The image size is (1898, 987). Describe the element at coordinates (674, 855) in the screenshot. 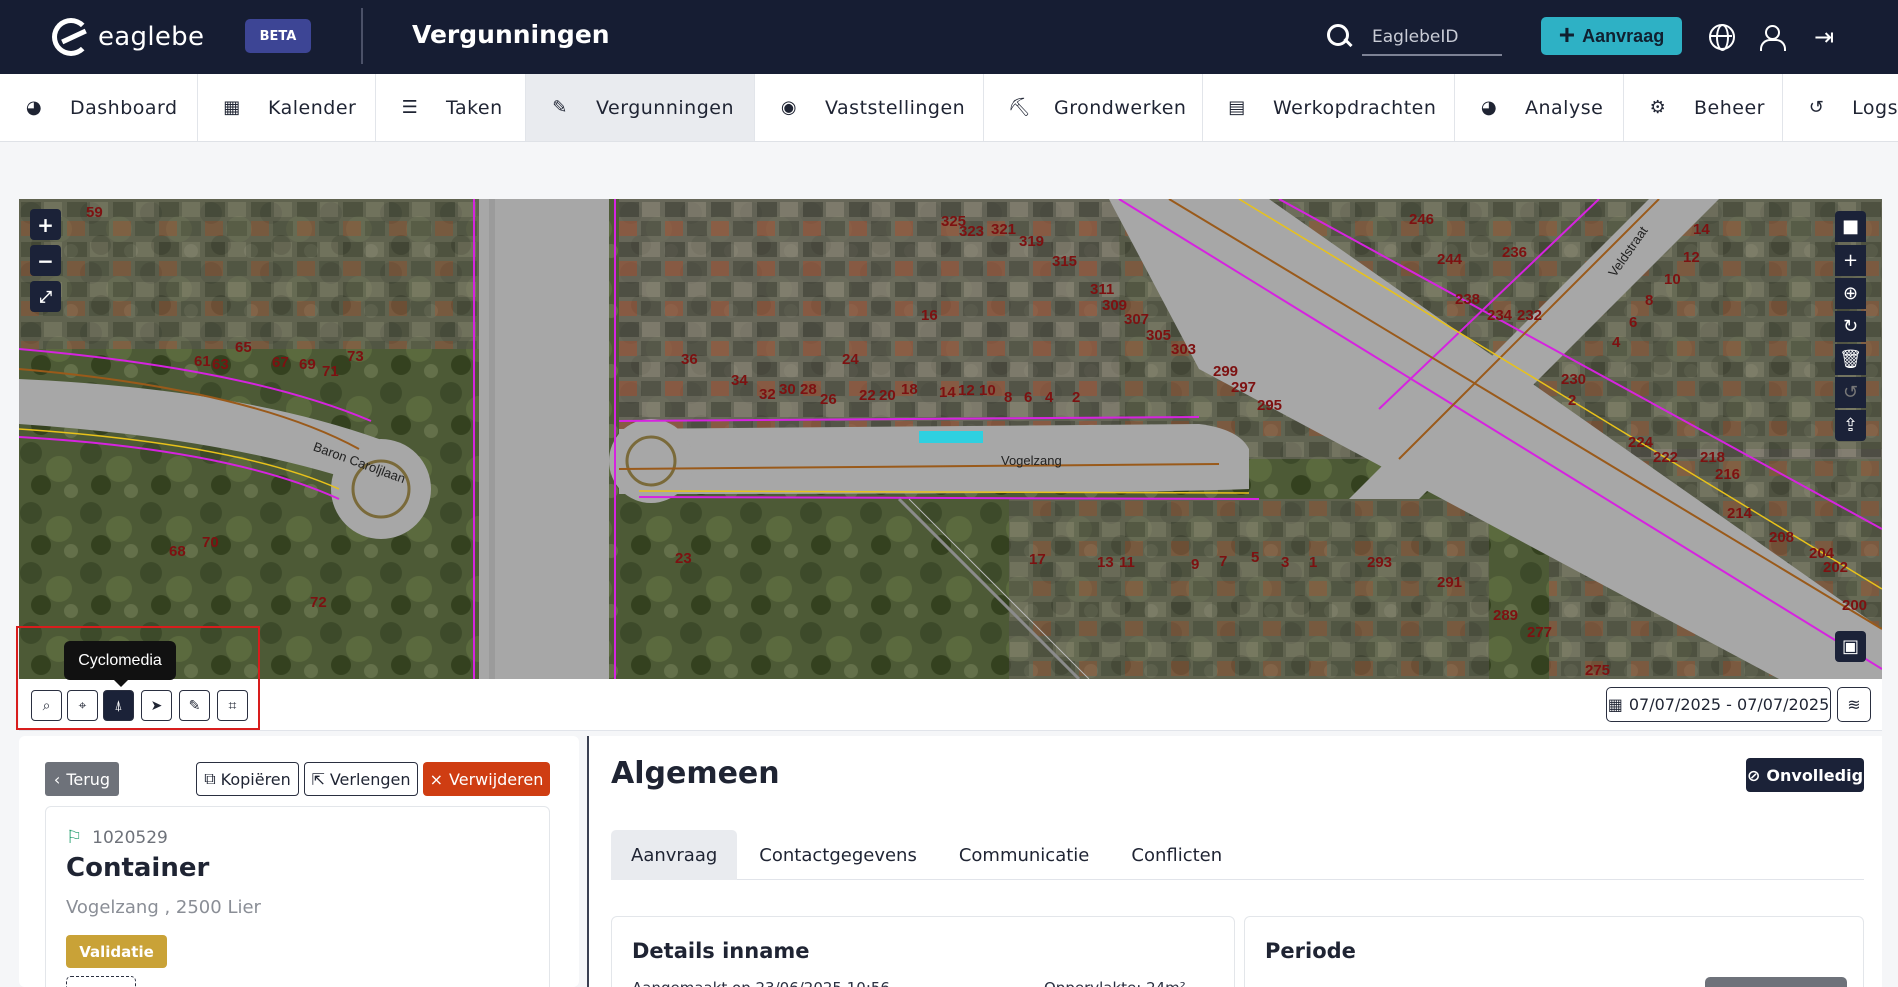

I see `tab-aanvraag: Aanvraag` at that location.